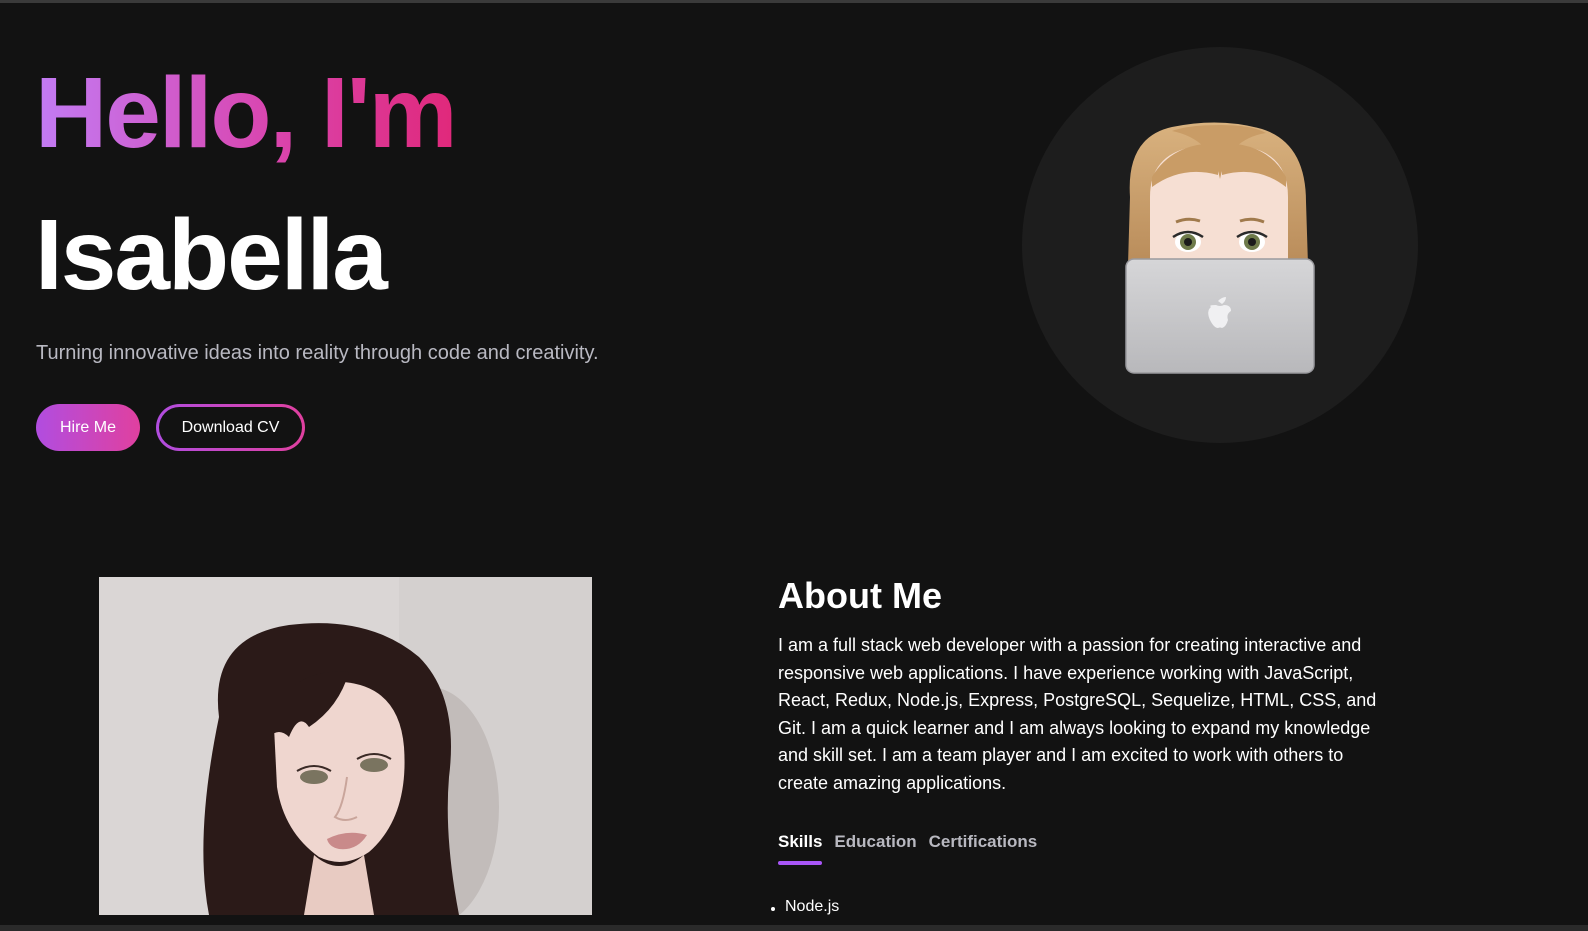 The image size is (1588, 931). Describe the element at coordinates (1220, 248) in the screenshot. I see `memoji-laptop-icon` at that location.